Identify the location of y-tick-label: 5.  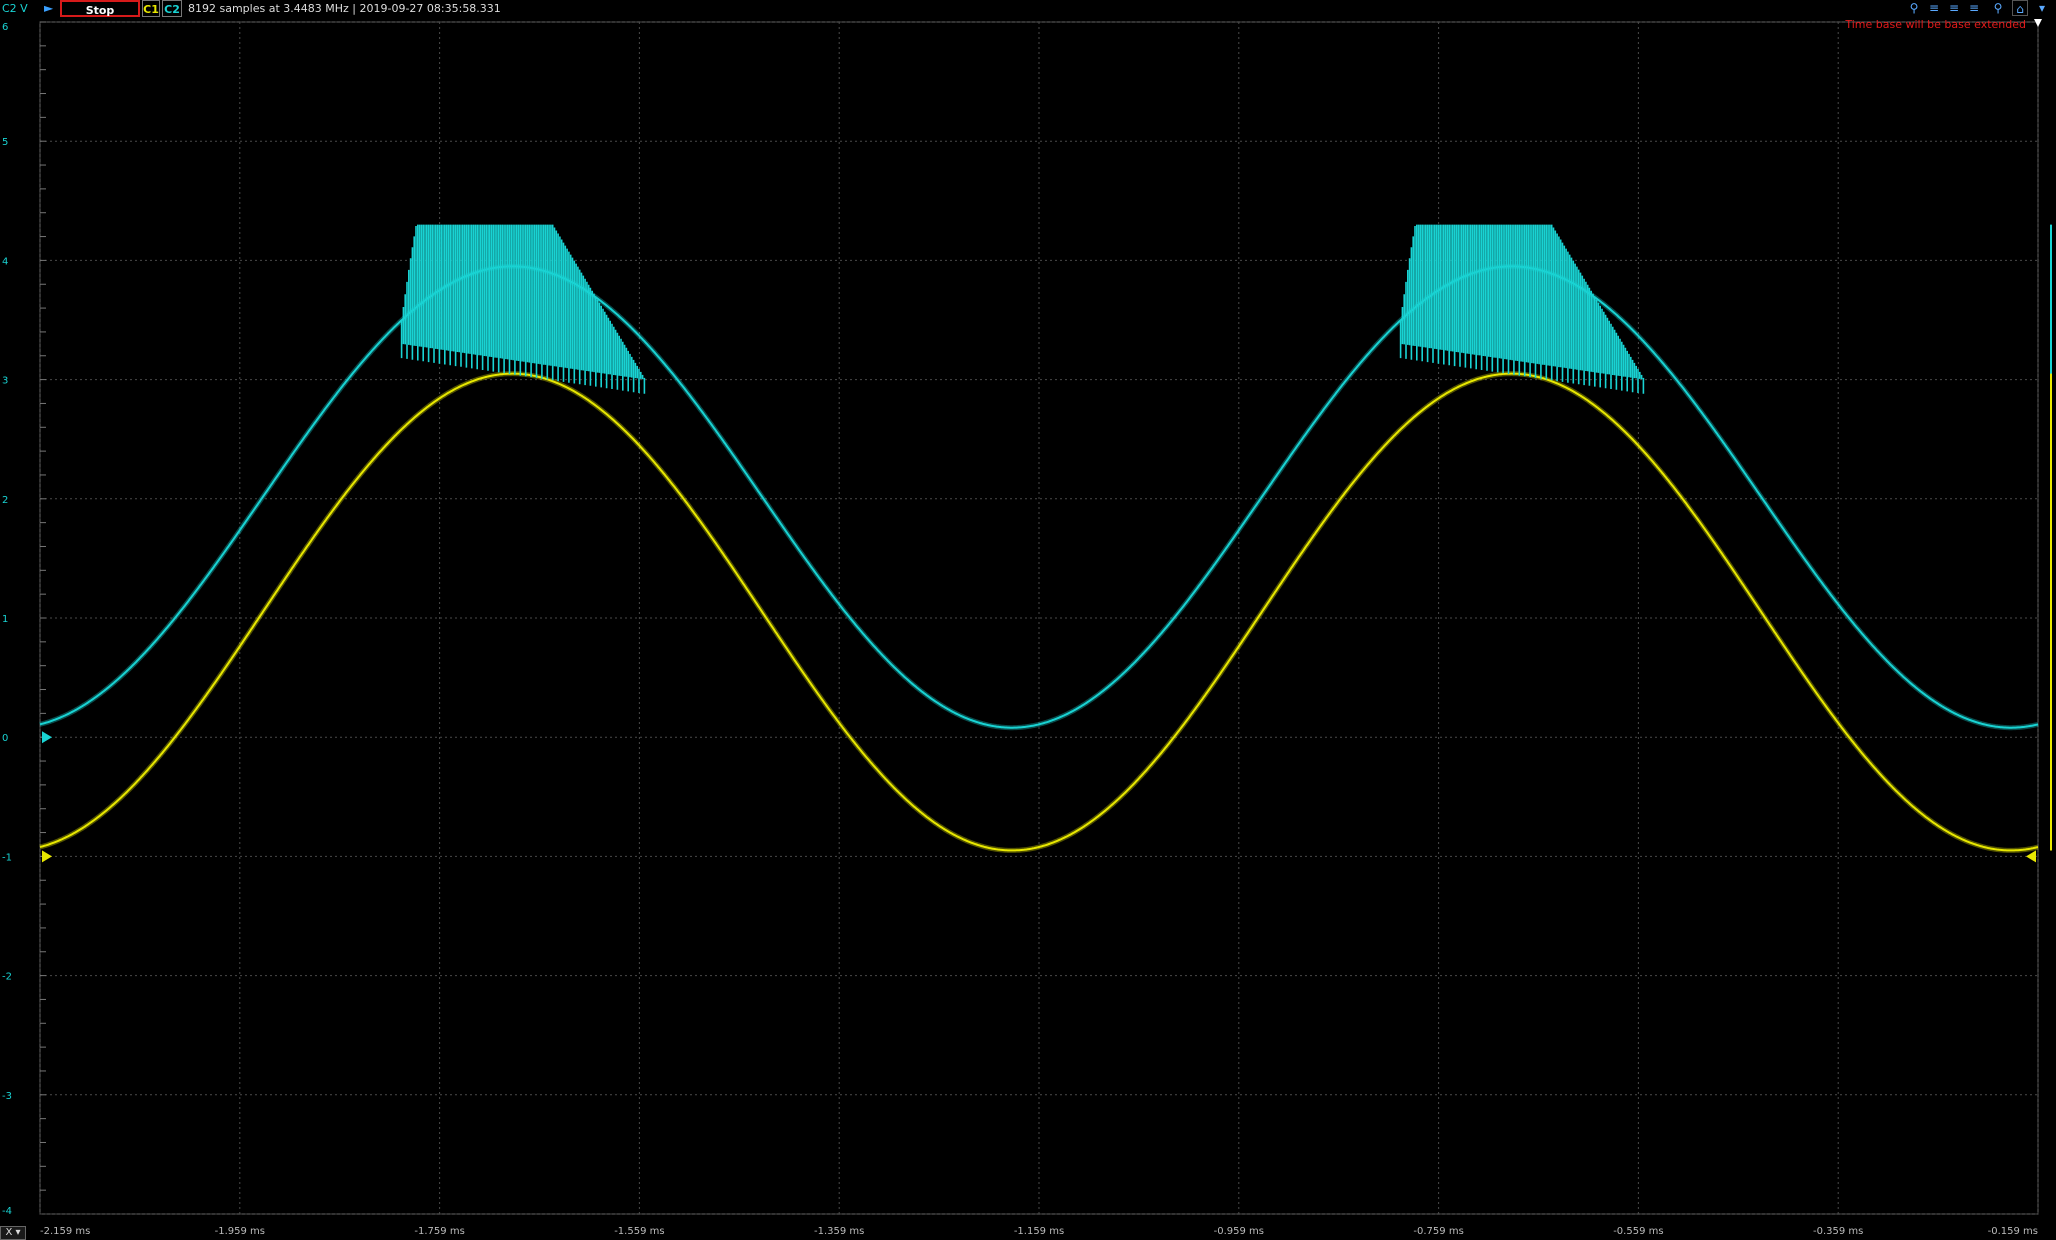
(5, 142).